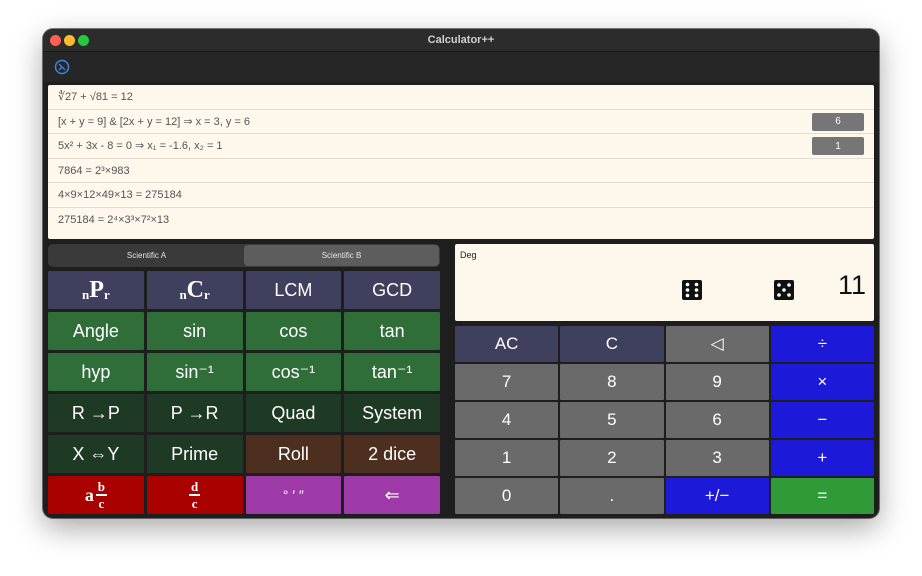 Image resolution: width=922 pixels, height=576 pixels. I want to click on arcsin-button: sin⁻¹, so click(194, 372).